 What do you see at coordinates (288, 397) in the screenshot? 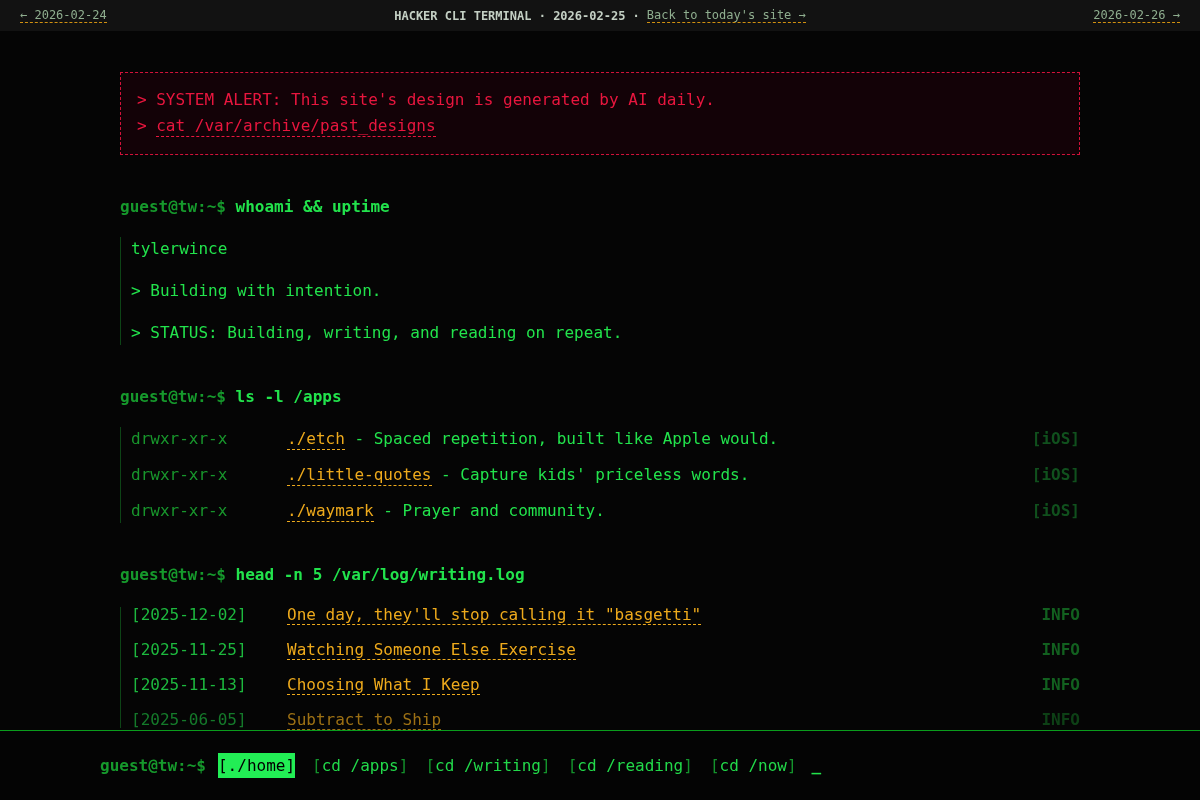
I see `command-text: ls -l /apps` at bounding box center [288, 397].